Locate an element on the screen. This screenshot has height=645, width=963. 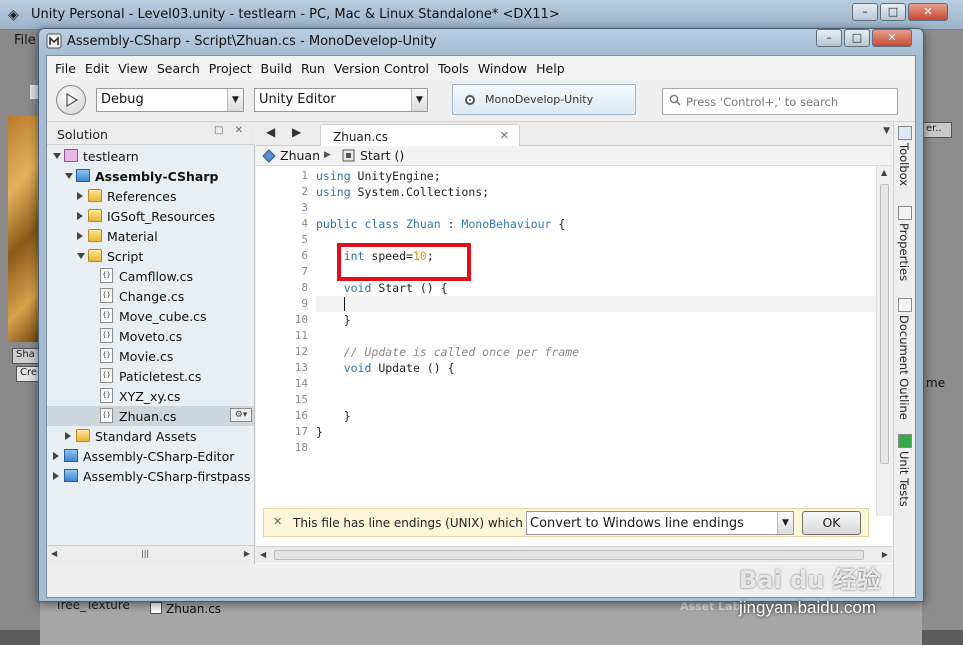
code-line: using UnityEngine; is located at coordinates (596, 176).